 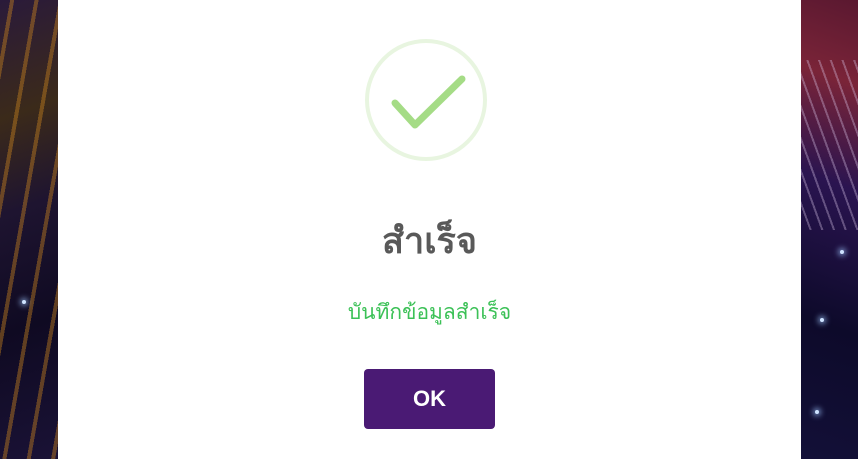 I want to click on dialog-message: บันทึกข้อมูลสำเร็จ, so click(x=429, y=312).